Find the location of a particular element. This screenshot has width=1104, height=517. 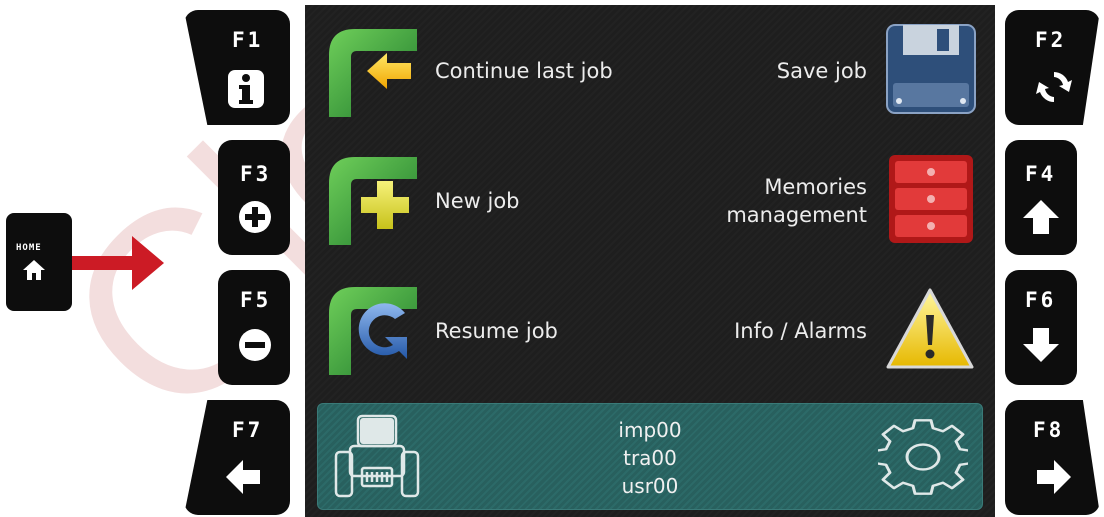

minus-icon is located at coordinates (255, 345).